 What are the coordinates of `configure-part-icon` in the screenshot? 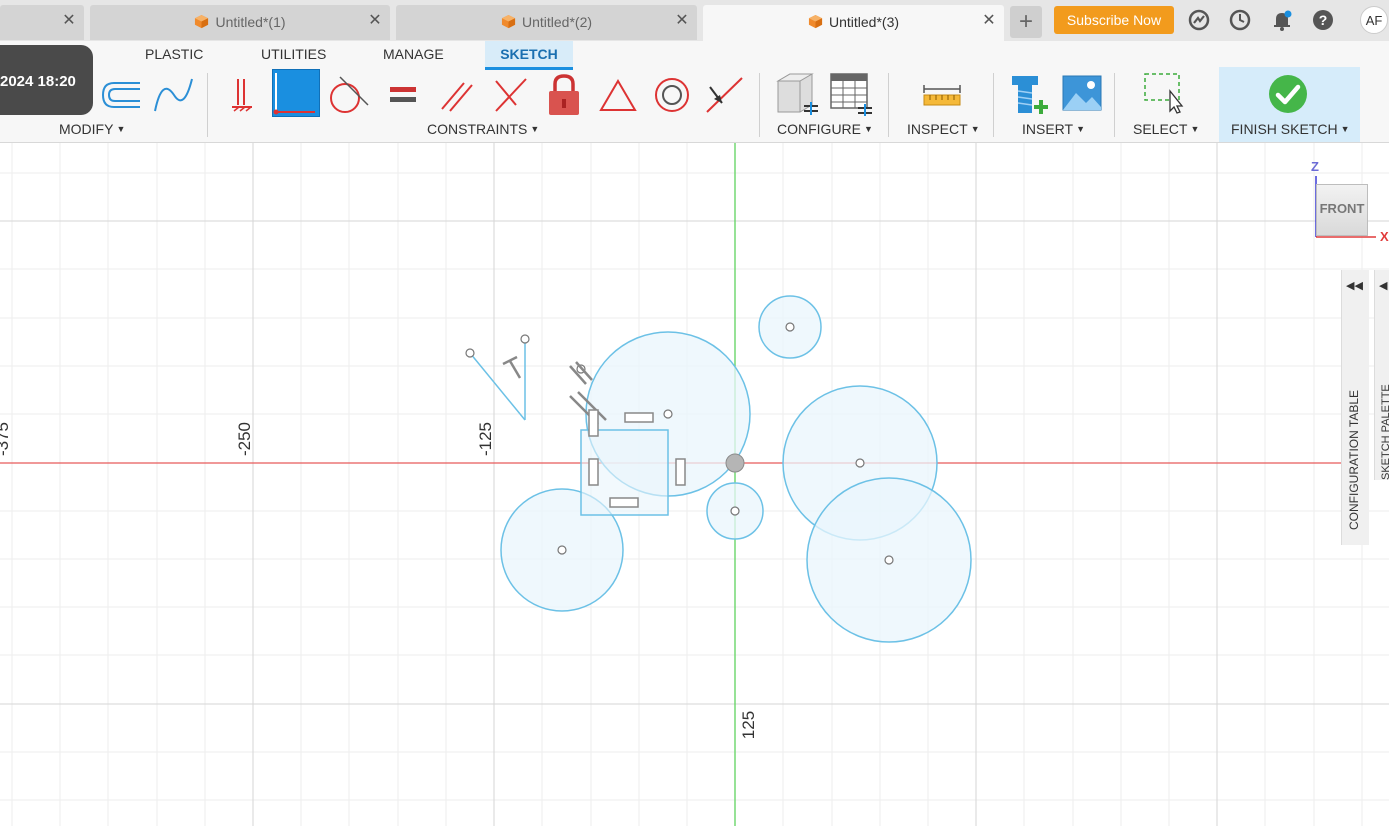 It's located at (797, 94).